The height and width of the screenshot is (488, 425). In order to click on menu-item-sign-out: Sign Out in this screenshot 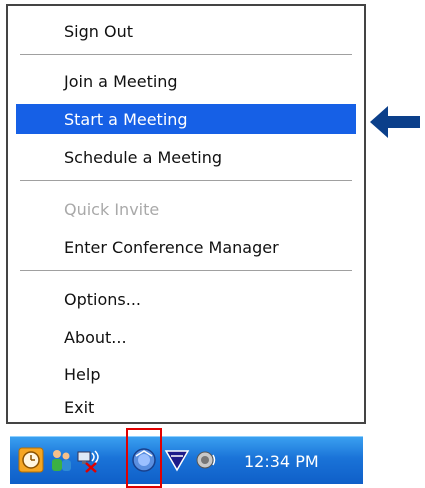, I will do `click(186, 31)`.